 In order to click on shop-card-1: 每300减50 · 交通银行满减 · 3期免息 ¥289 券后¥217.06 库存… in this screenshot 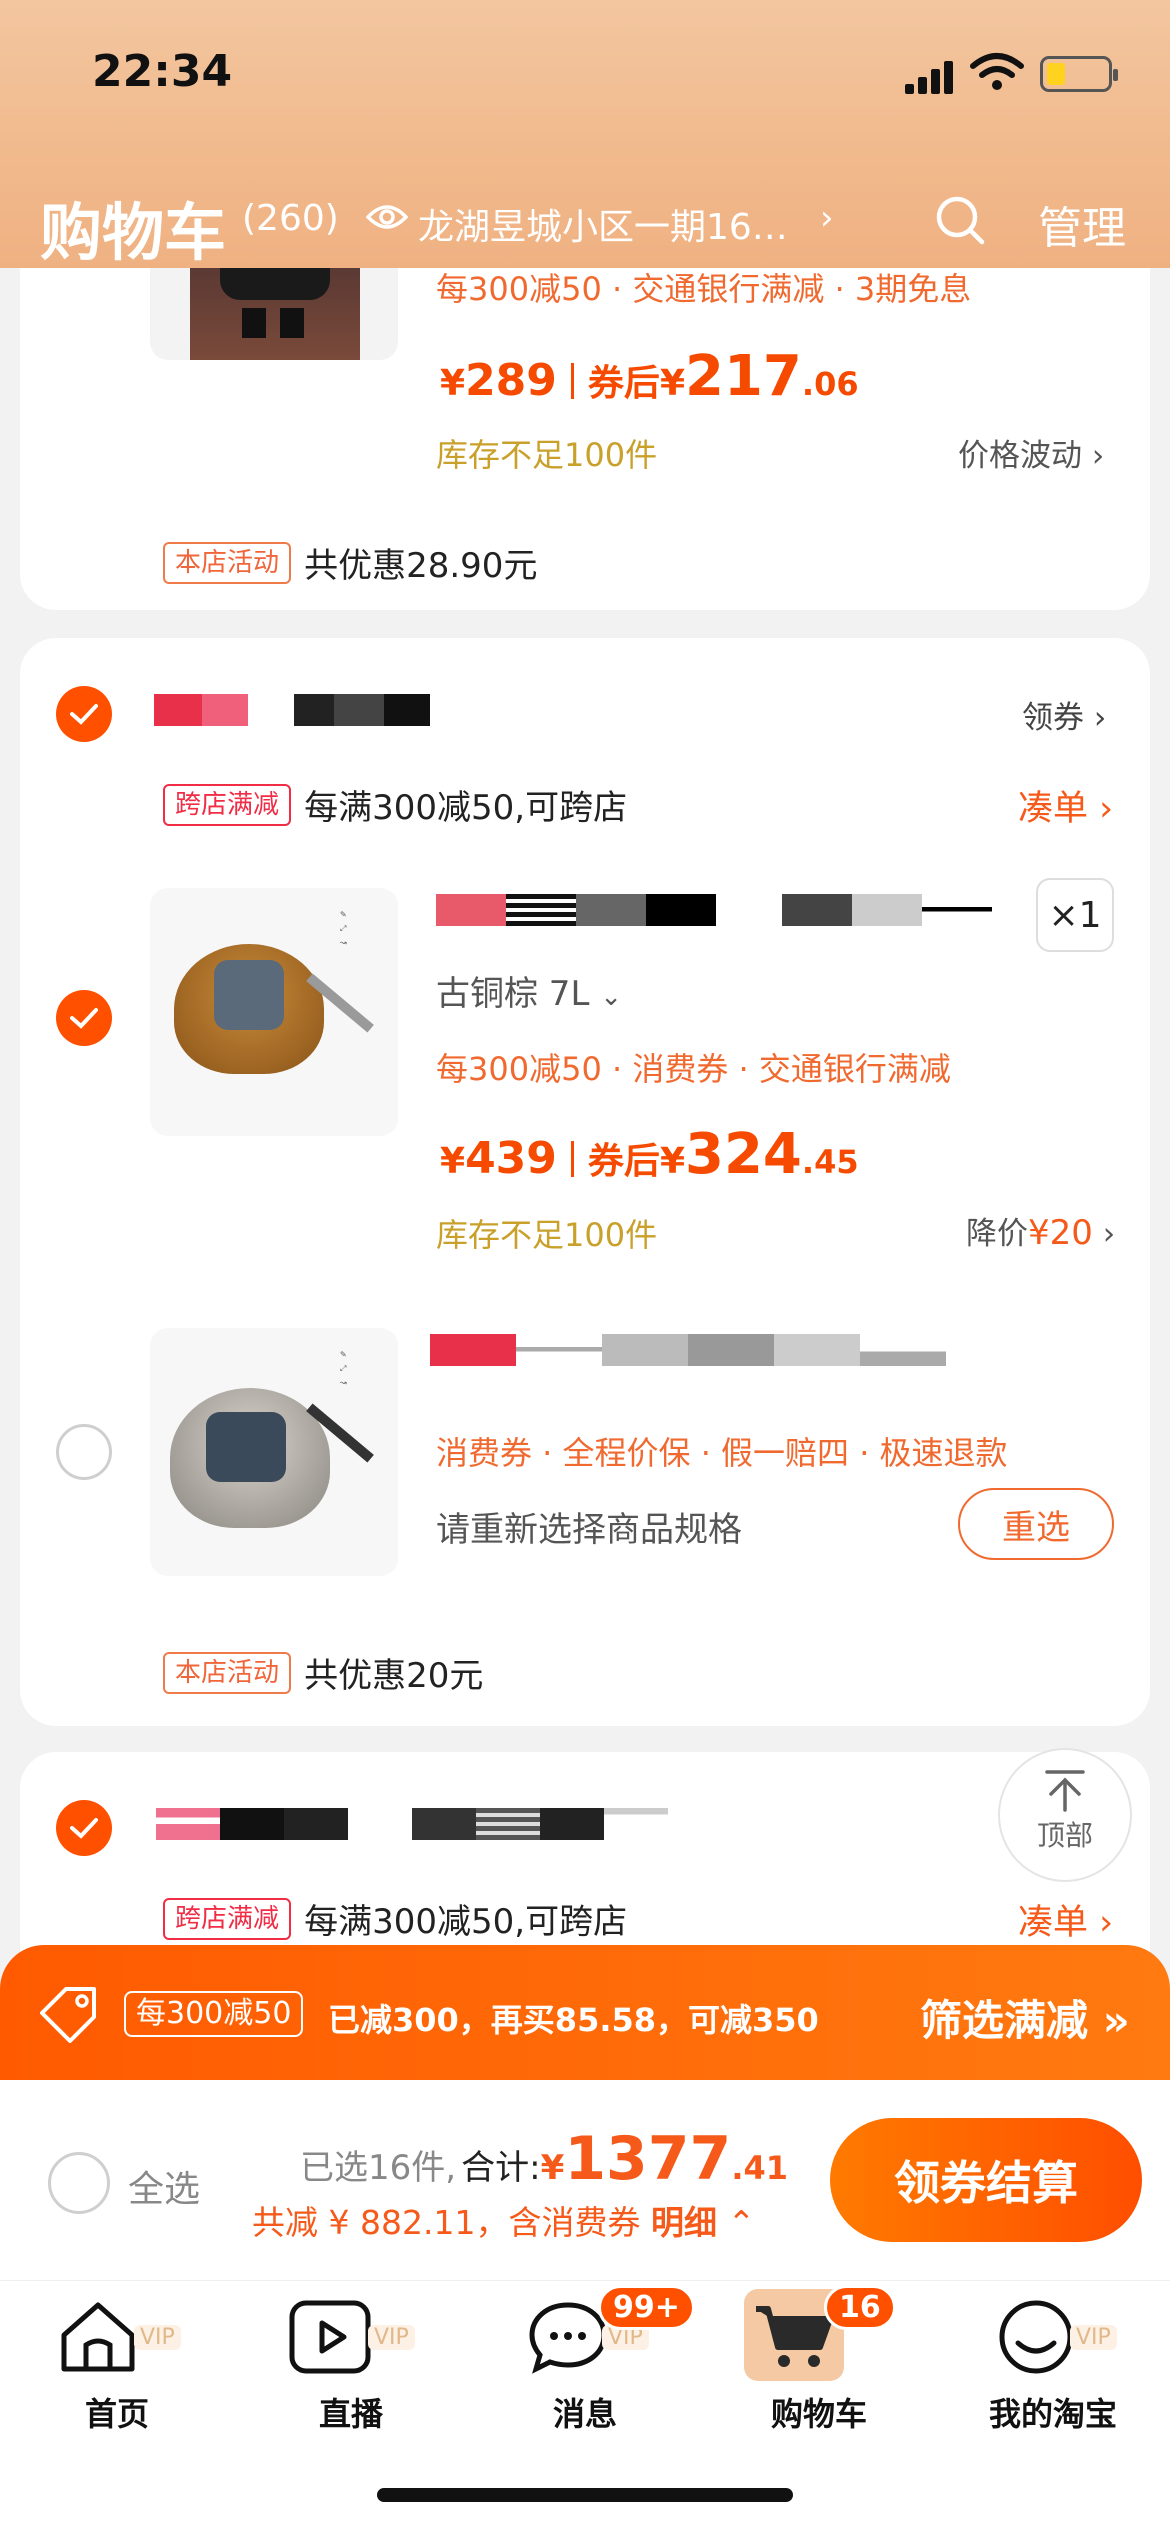, I will do `click(585, 415)`.